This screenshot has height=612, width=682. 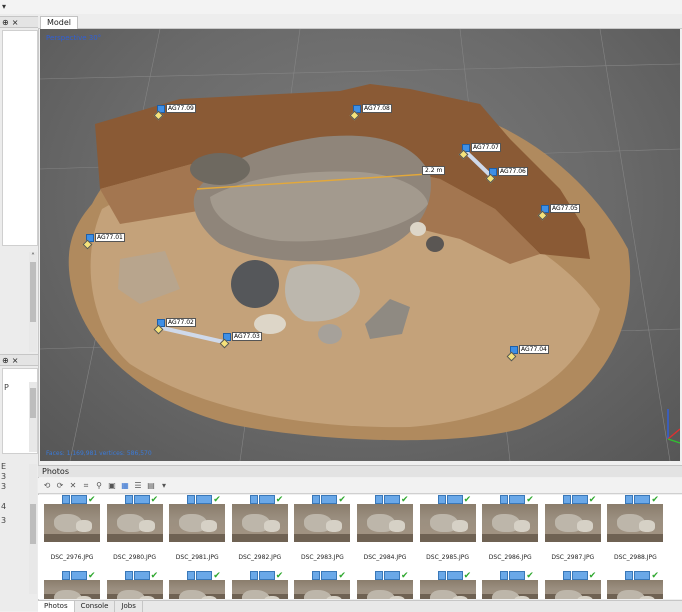 I want to click on photo-thumbnail: ✔ DSC_2988.JPG, so click(x=635, y=528).